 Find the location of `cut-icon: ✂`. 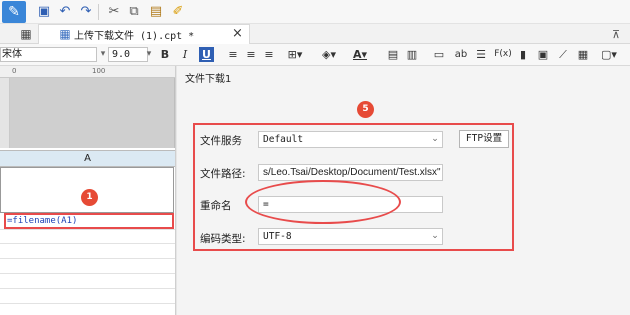

cut-icon: ✂ is located at coordinates (114, 12).